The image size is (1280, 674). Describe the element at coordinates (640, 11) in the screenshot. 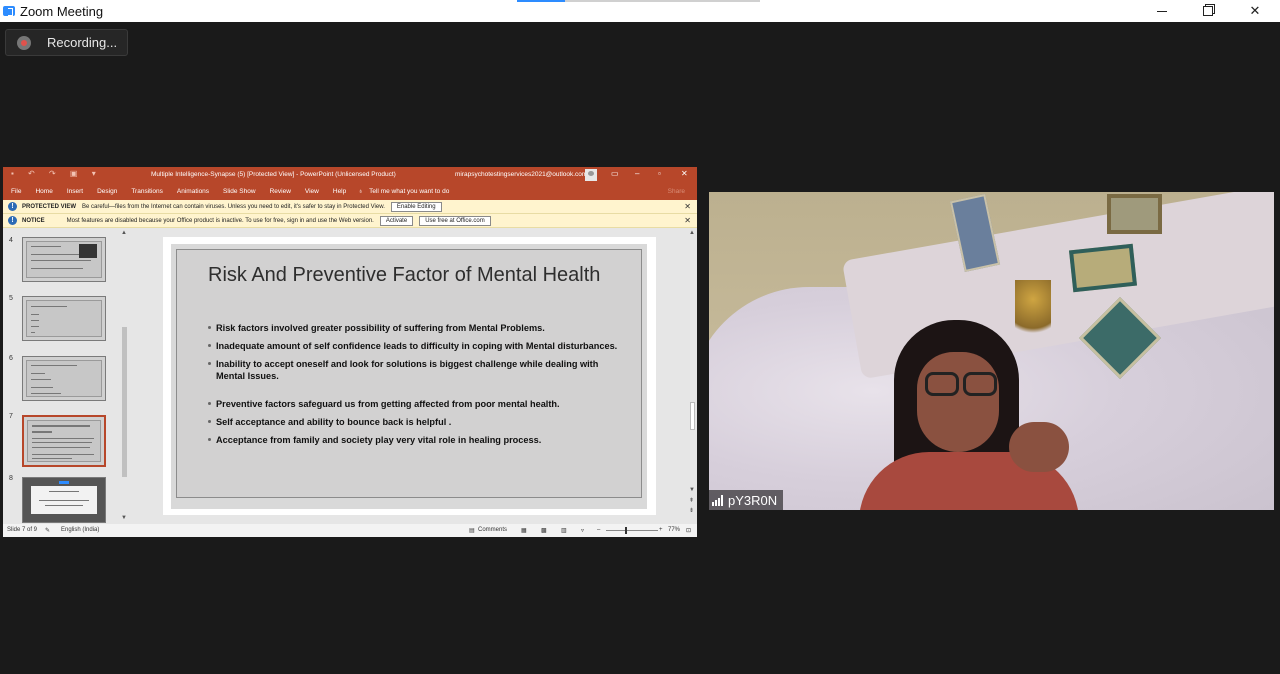

I see `zoom-title-bar: Zoom Meeting ✕` at that location.